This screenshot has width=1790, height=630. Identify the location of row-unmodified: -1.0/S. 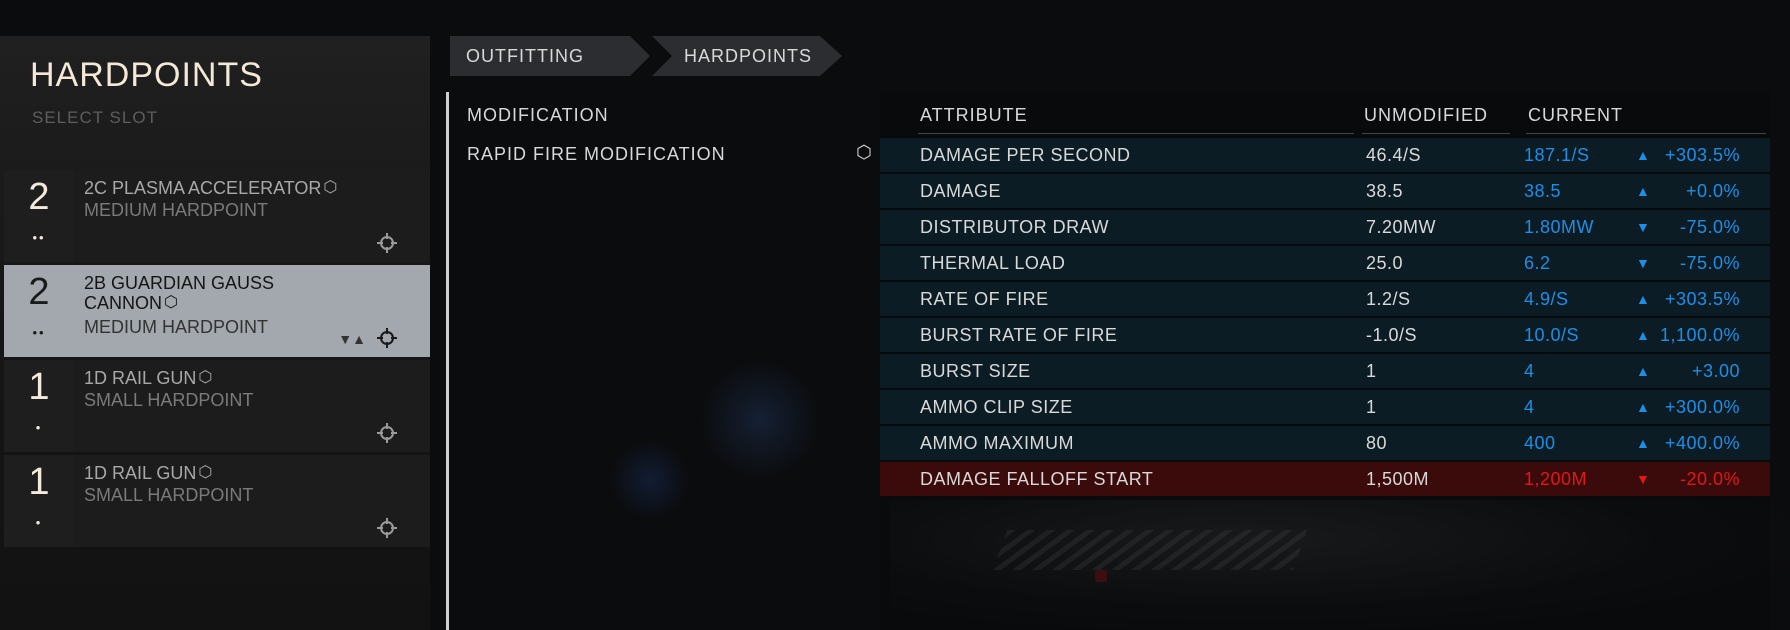
(1392, 335).